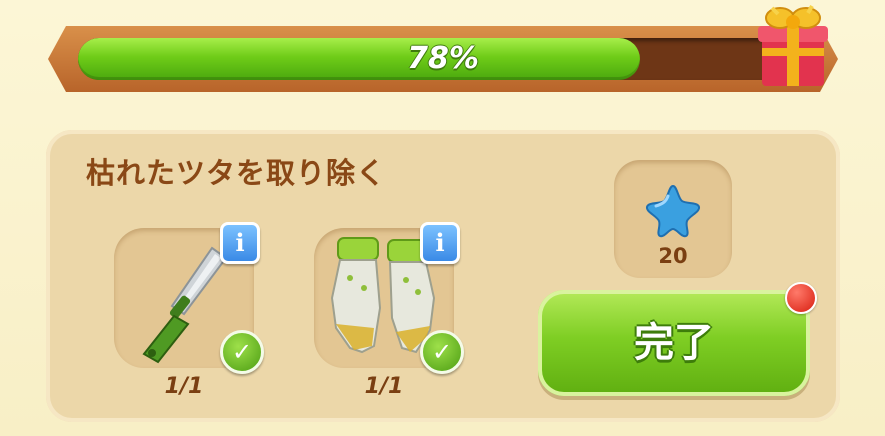  I want to click on quest-title: 枯れたツタを取り除く, so click(236, 173).